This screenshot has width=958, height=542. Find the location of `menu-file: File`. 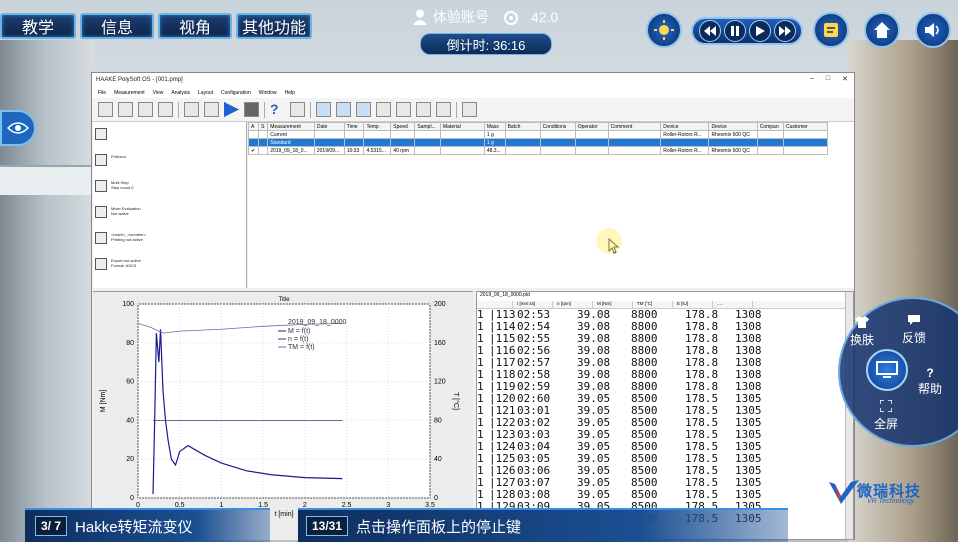

menu-file: File is located at coordinates (102, 93).